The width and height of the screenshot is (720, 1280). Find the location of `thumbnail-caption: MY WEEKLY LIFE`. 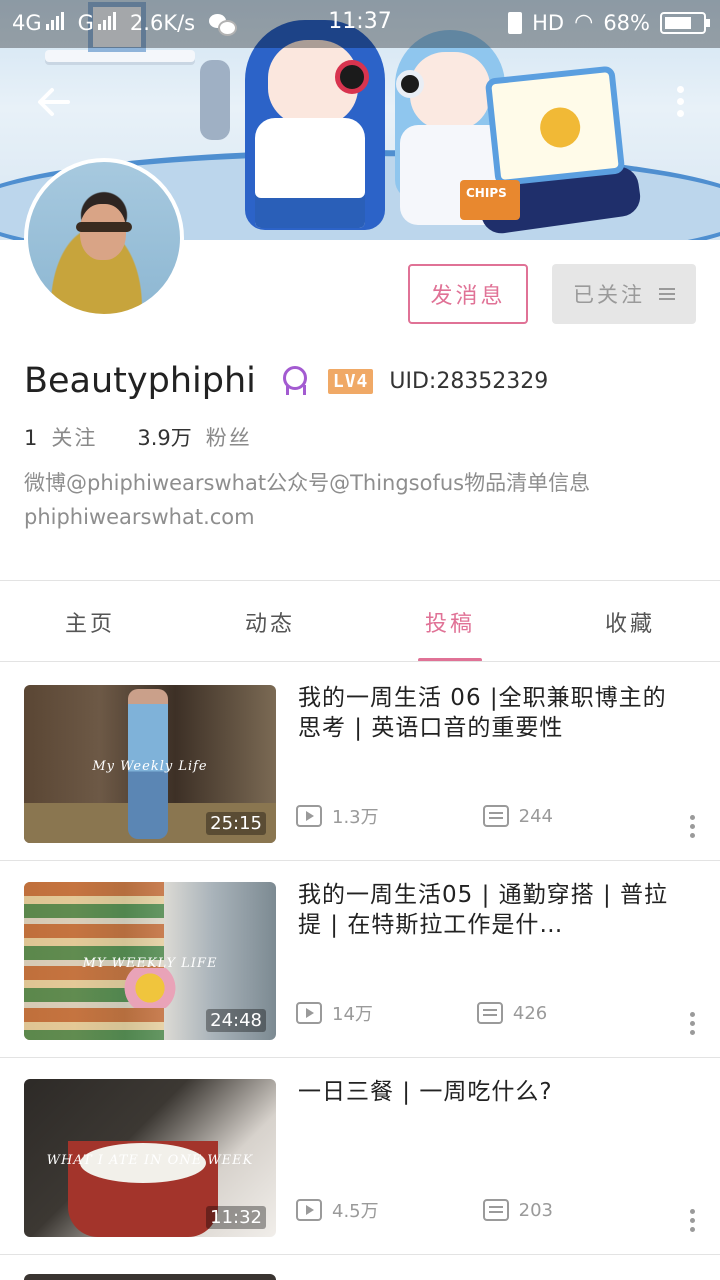

thumbnail-caption: MY WEEKLY LIFE is located at coordinates (150, 963).